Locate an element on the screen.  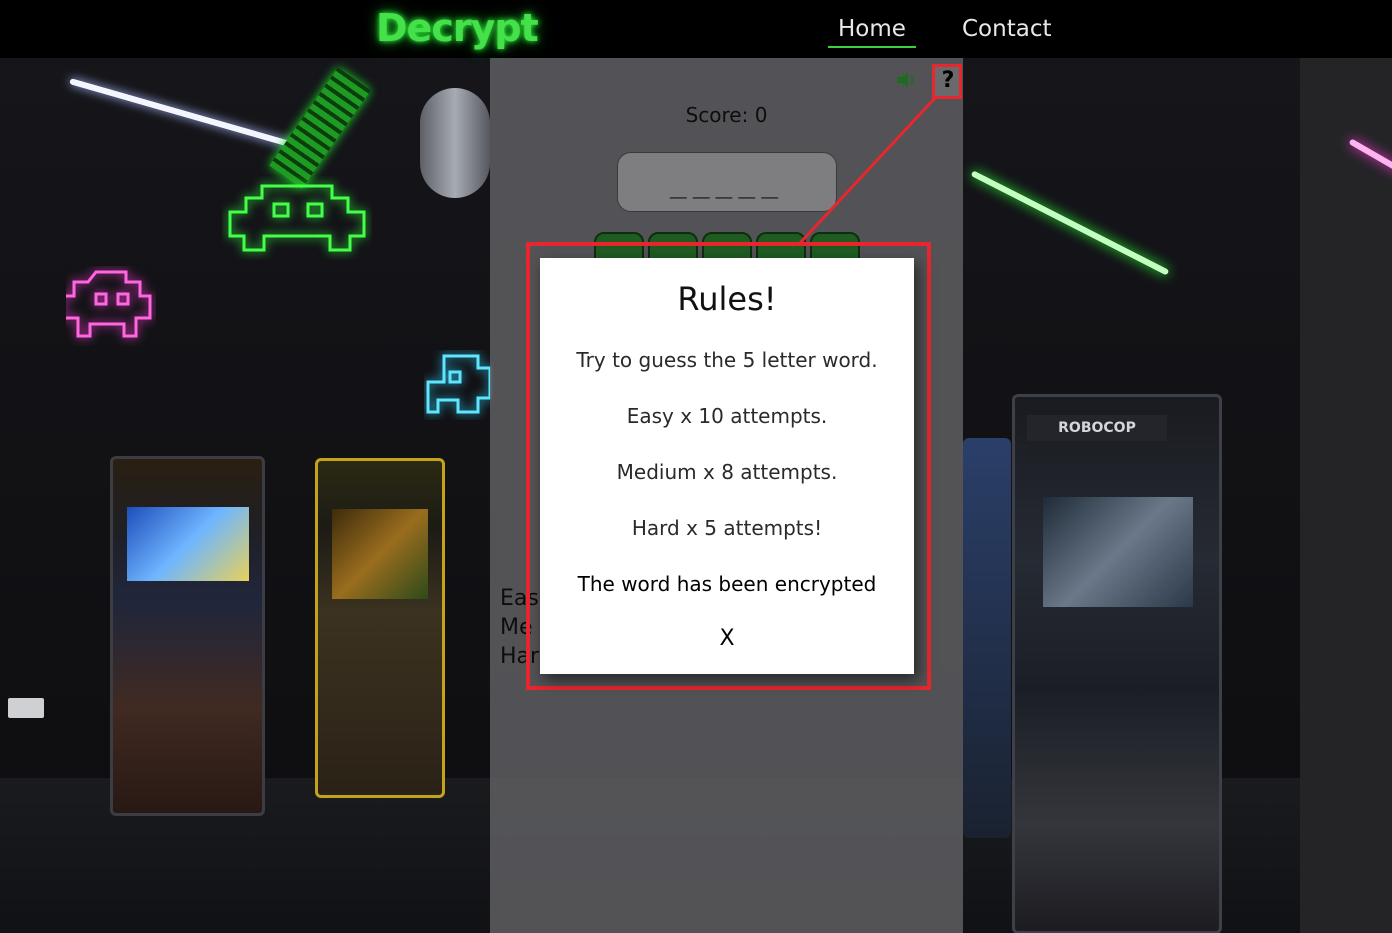
green-space-invader-neon is located at coordinates (297, 218).